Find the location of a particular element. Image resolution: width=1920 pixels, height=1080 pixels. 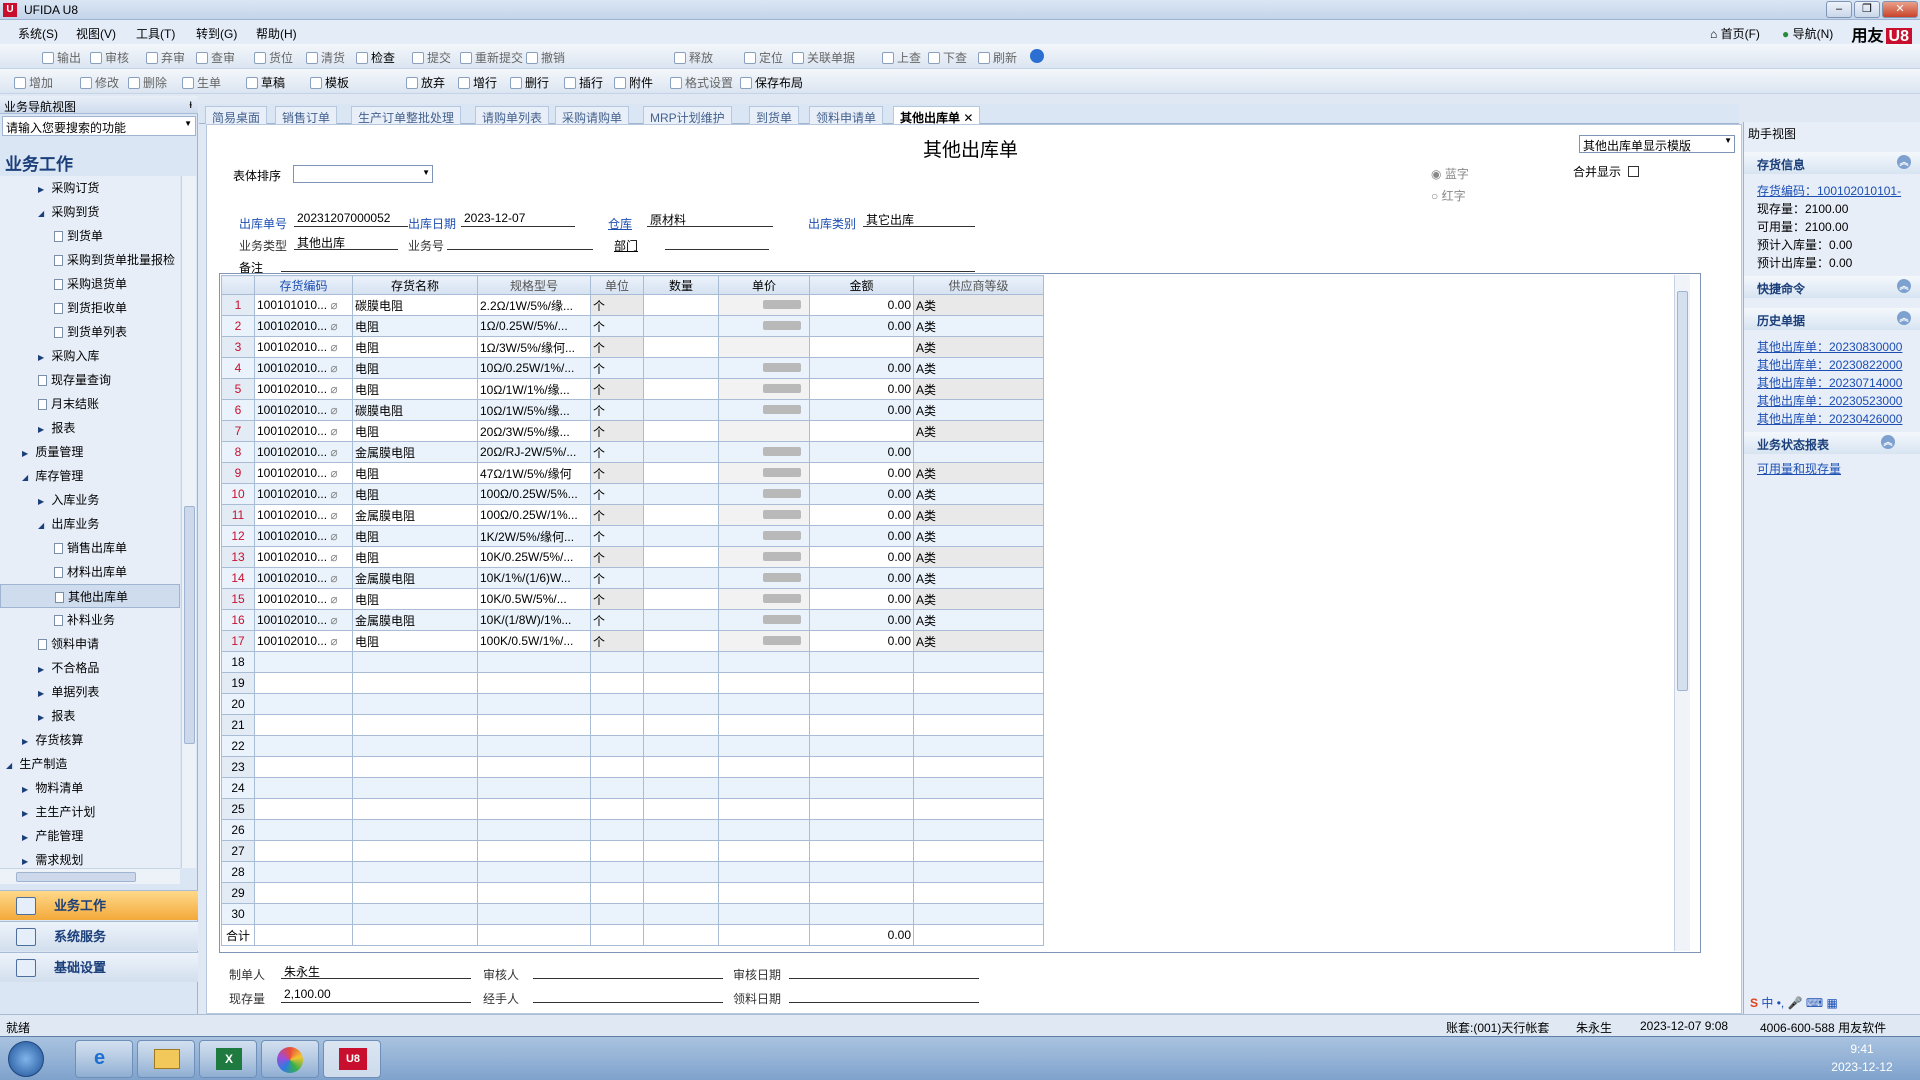

menu-tools: 工具(T) is located at coordinates (155, 33).